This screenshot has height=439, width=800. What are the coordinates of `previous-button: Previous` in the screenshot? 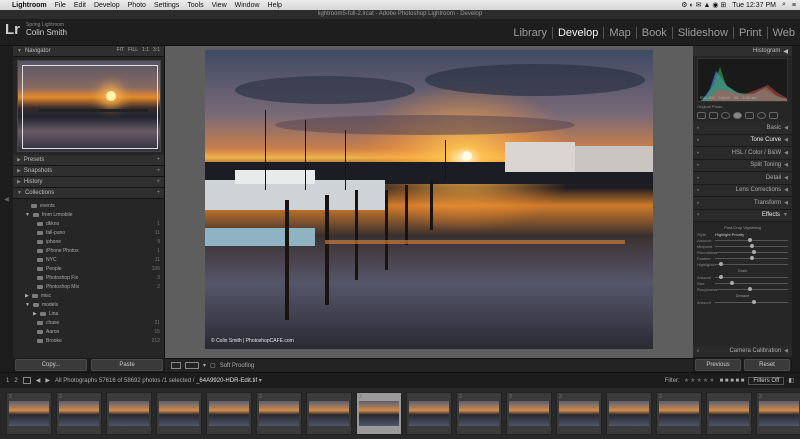 It's located at (718, 365).